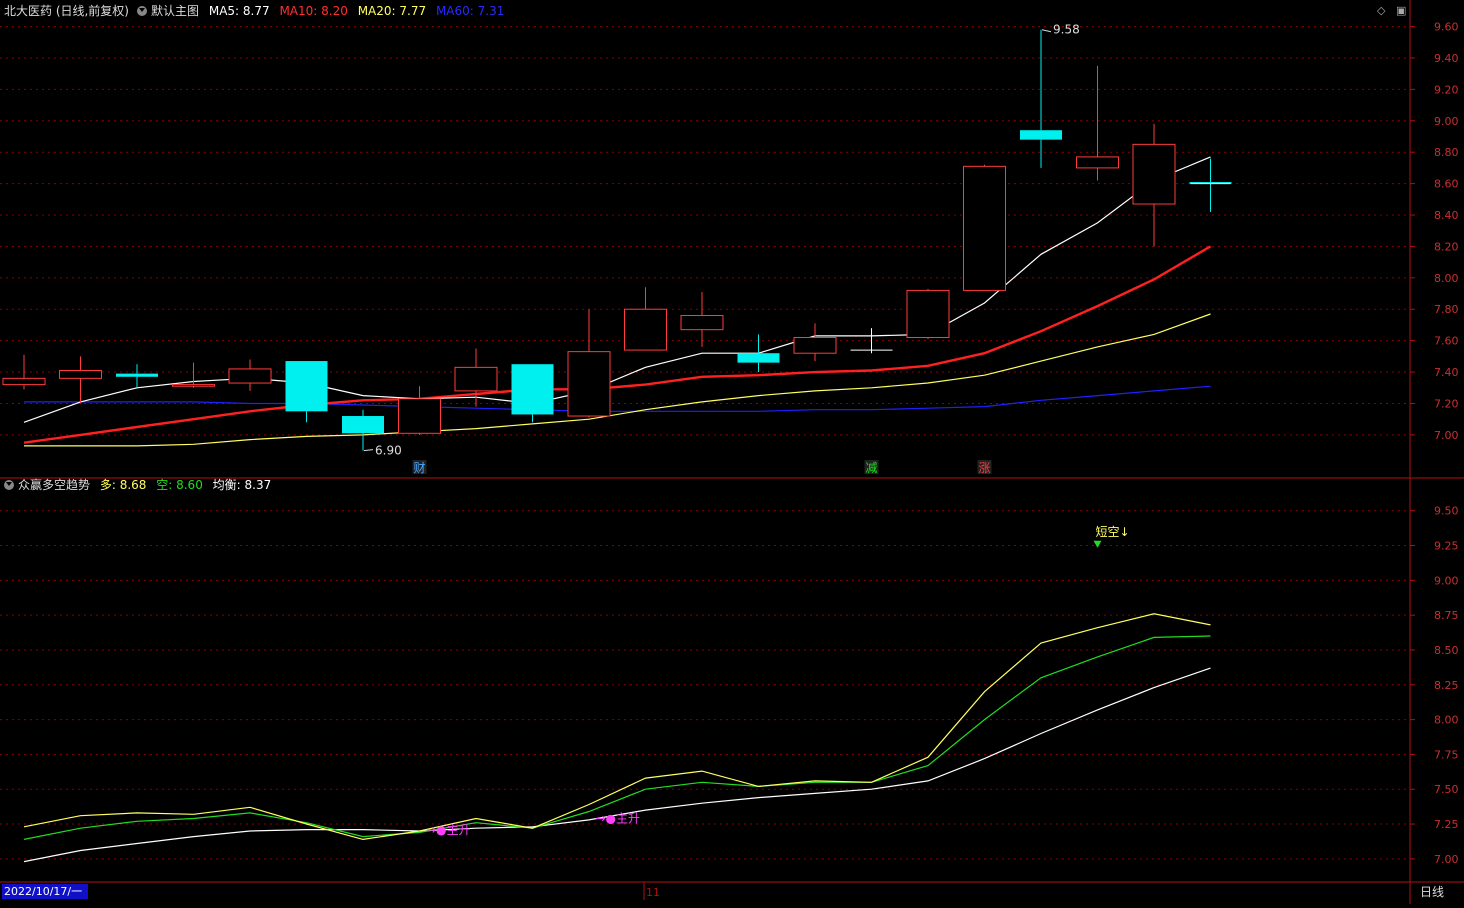  I want to click on main-chart-name: 默认主图, so click(175, 11).